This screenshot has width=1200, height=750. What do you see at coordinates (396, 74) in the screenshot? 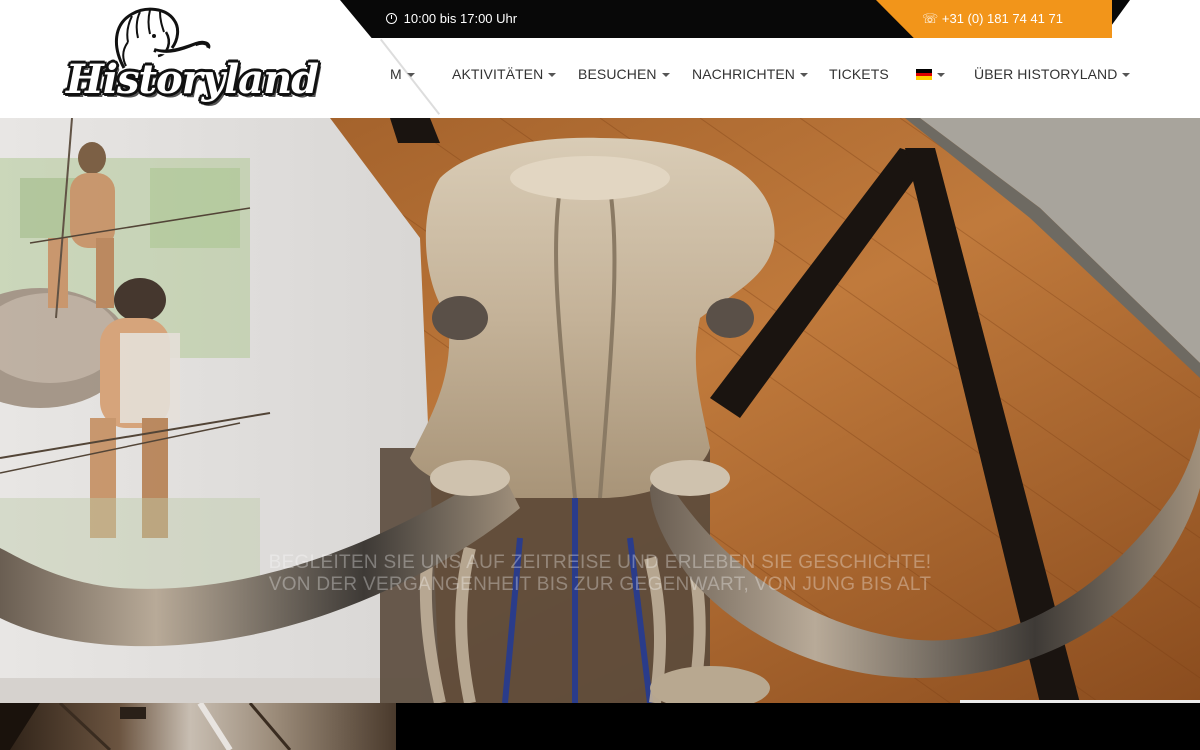
I see `nav-item-label: M` at bounding box center [396, 74].